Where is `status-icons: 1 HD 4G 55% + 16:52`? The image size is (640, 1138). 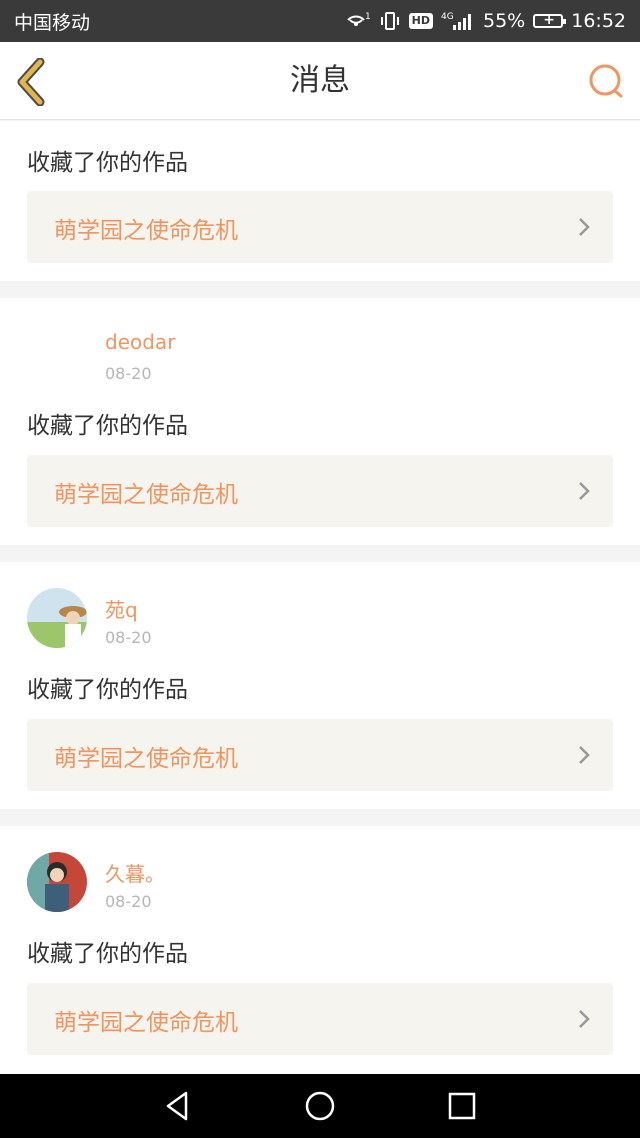
status-icons: 1 HD 4G 55% + 16:52 is located at coordinates (485, 21).